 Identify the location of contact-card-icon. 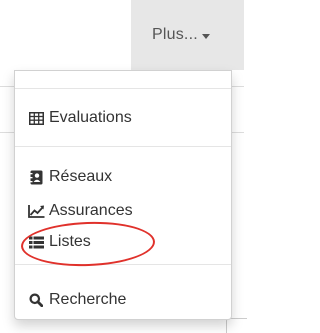
(36, 177).